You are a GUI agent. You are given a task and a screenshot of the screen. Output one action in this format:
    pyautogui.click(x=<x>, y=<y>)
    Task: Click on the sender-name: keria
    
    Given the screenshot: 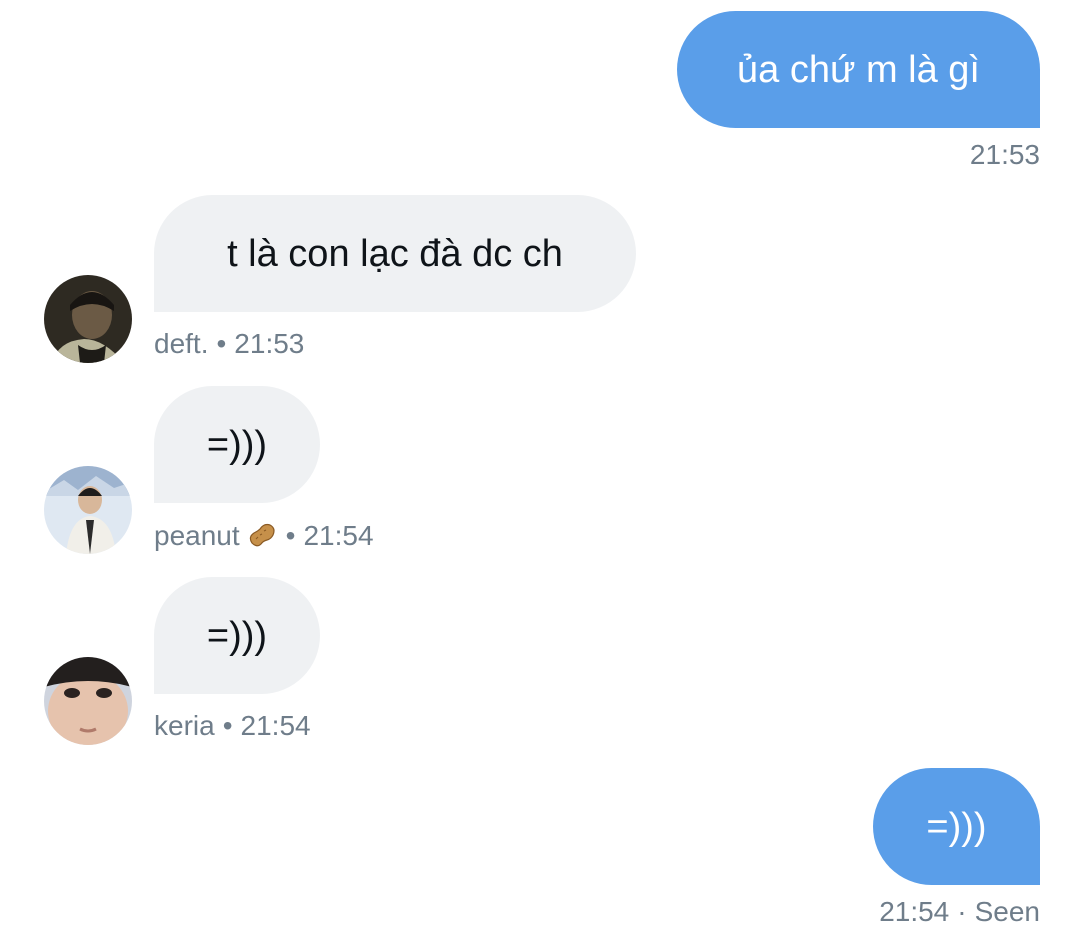 What is the action you would take?
    pyautogui.click(x=184, y=725)
    